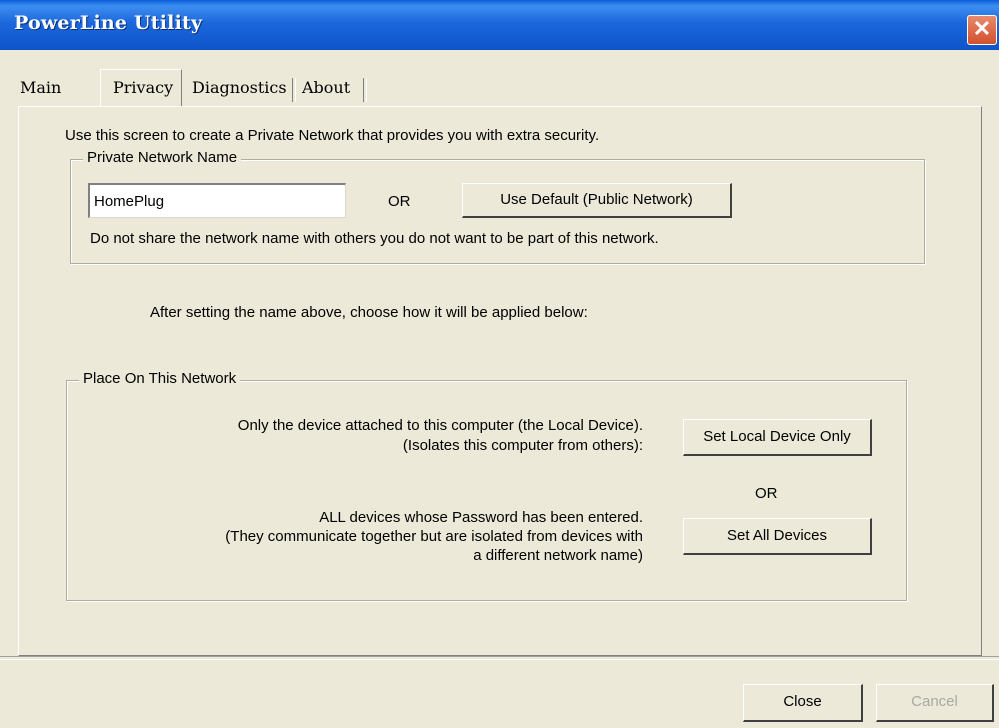  What do you see at coordinates (522, 445) in the screenshot?
I see `local-device-note: (Isolates this computer from others):` at bounding box center [522, 445].